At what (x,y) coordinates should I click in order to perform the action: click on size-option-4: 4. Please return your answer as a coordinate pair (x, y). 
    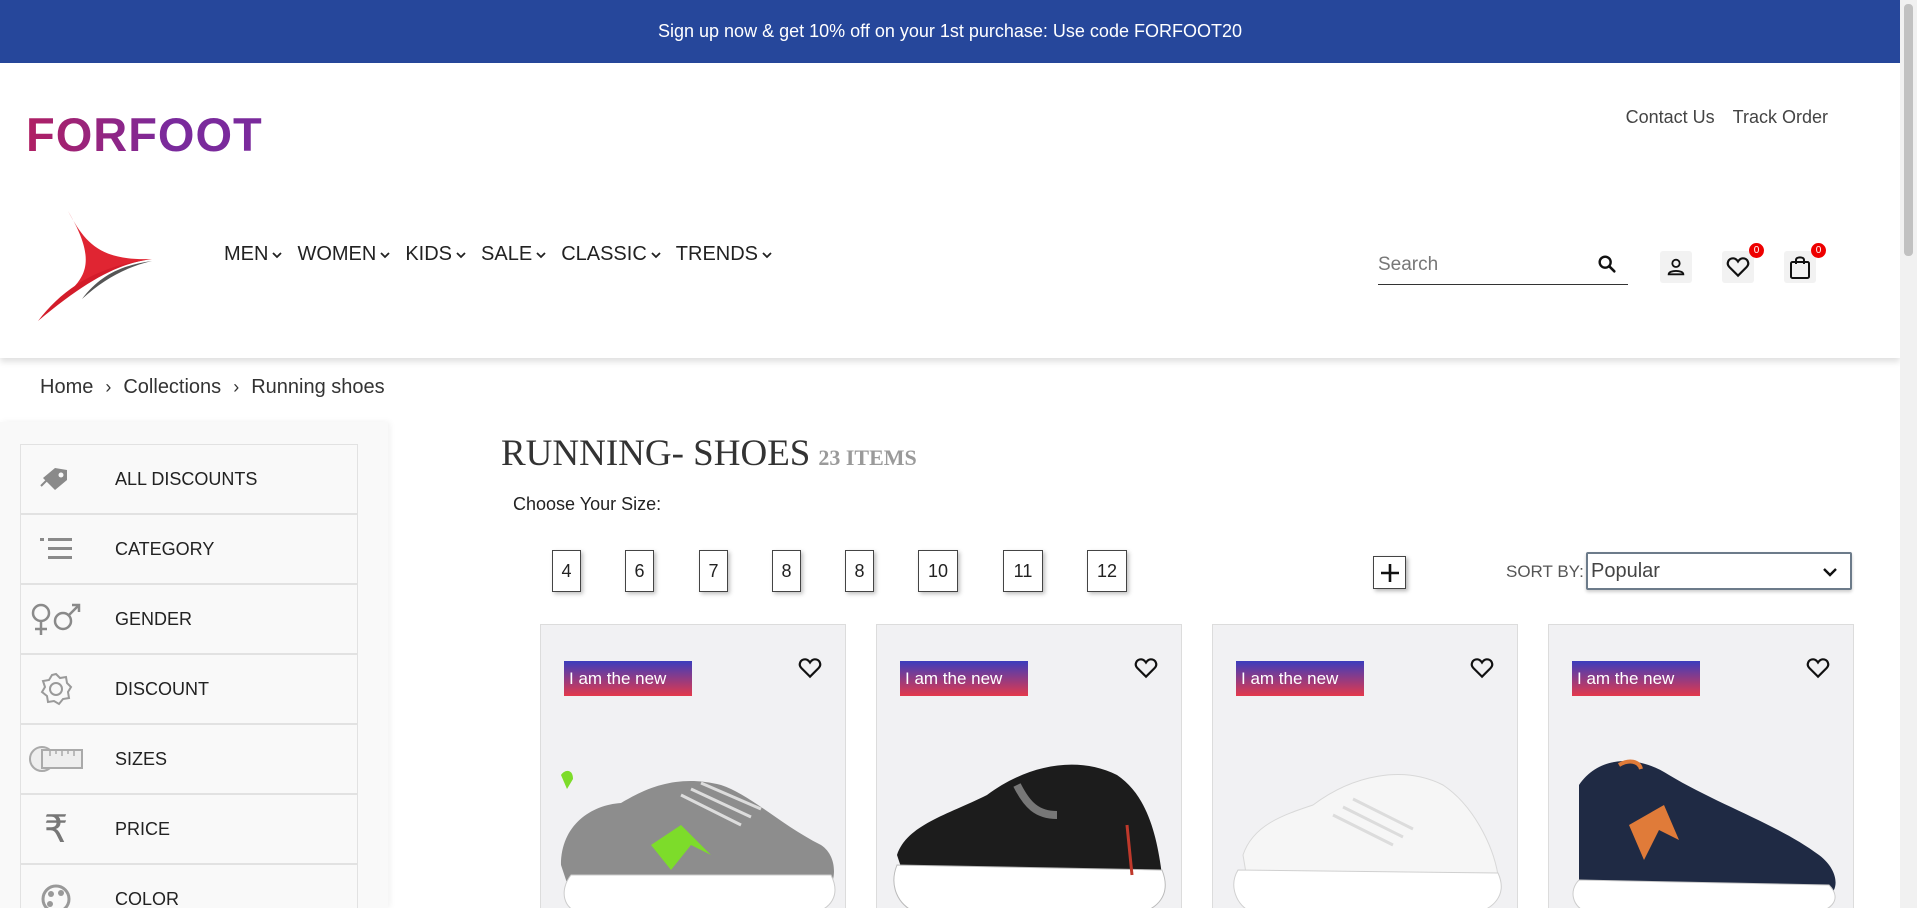
    Looking at the image, I should click on (566, 571).